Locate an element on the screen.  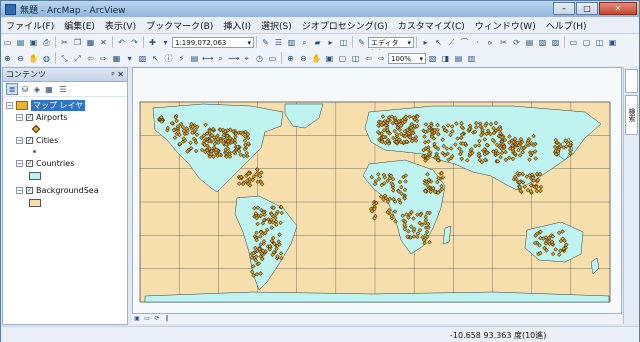
change-layout-icon: ▤ is located at coordinates (458, 58).